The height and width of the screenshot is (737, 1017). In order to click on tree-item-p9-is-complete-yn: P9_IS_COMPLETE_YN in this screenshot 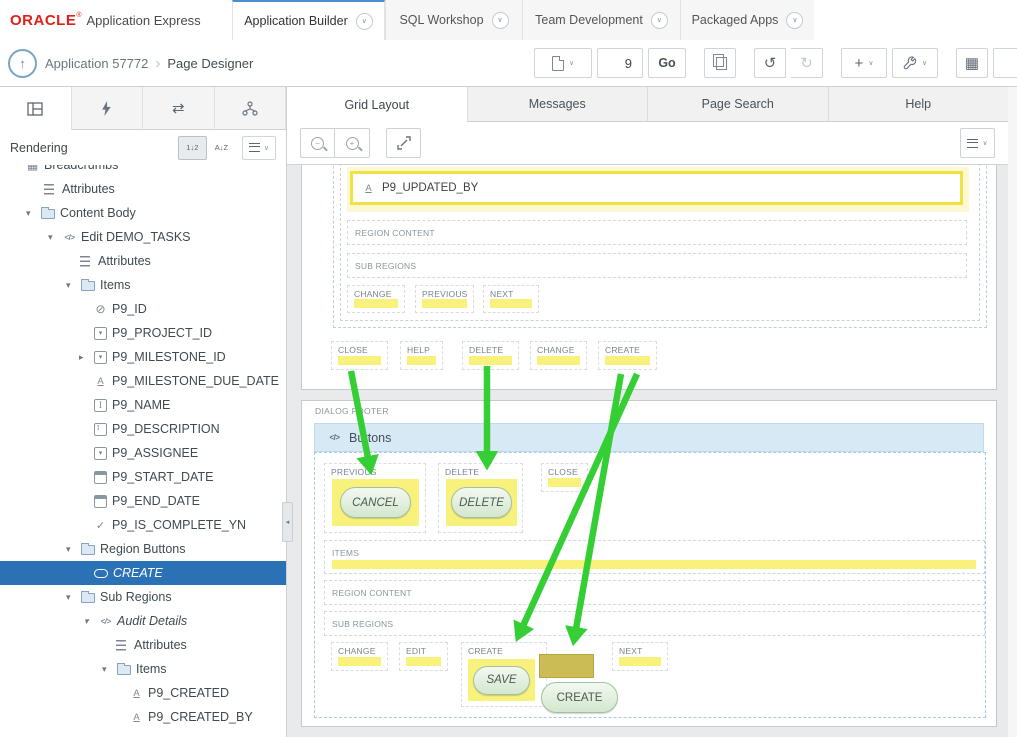, I will do `click(143, 525)`.